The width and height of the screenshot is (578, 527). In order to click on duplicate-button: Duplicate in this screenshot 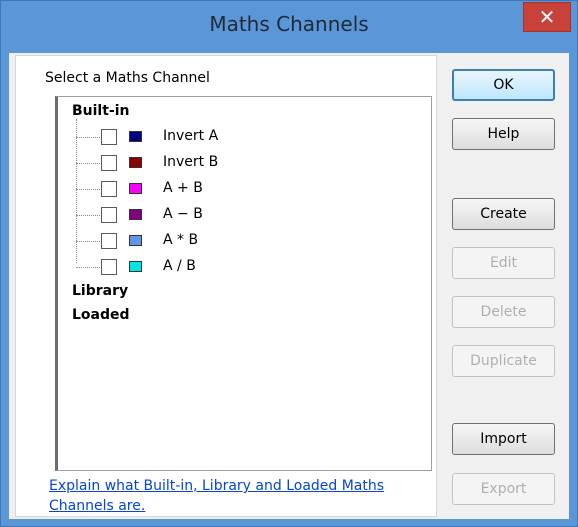, I will do `click(503, 361)`.